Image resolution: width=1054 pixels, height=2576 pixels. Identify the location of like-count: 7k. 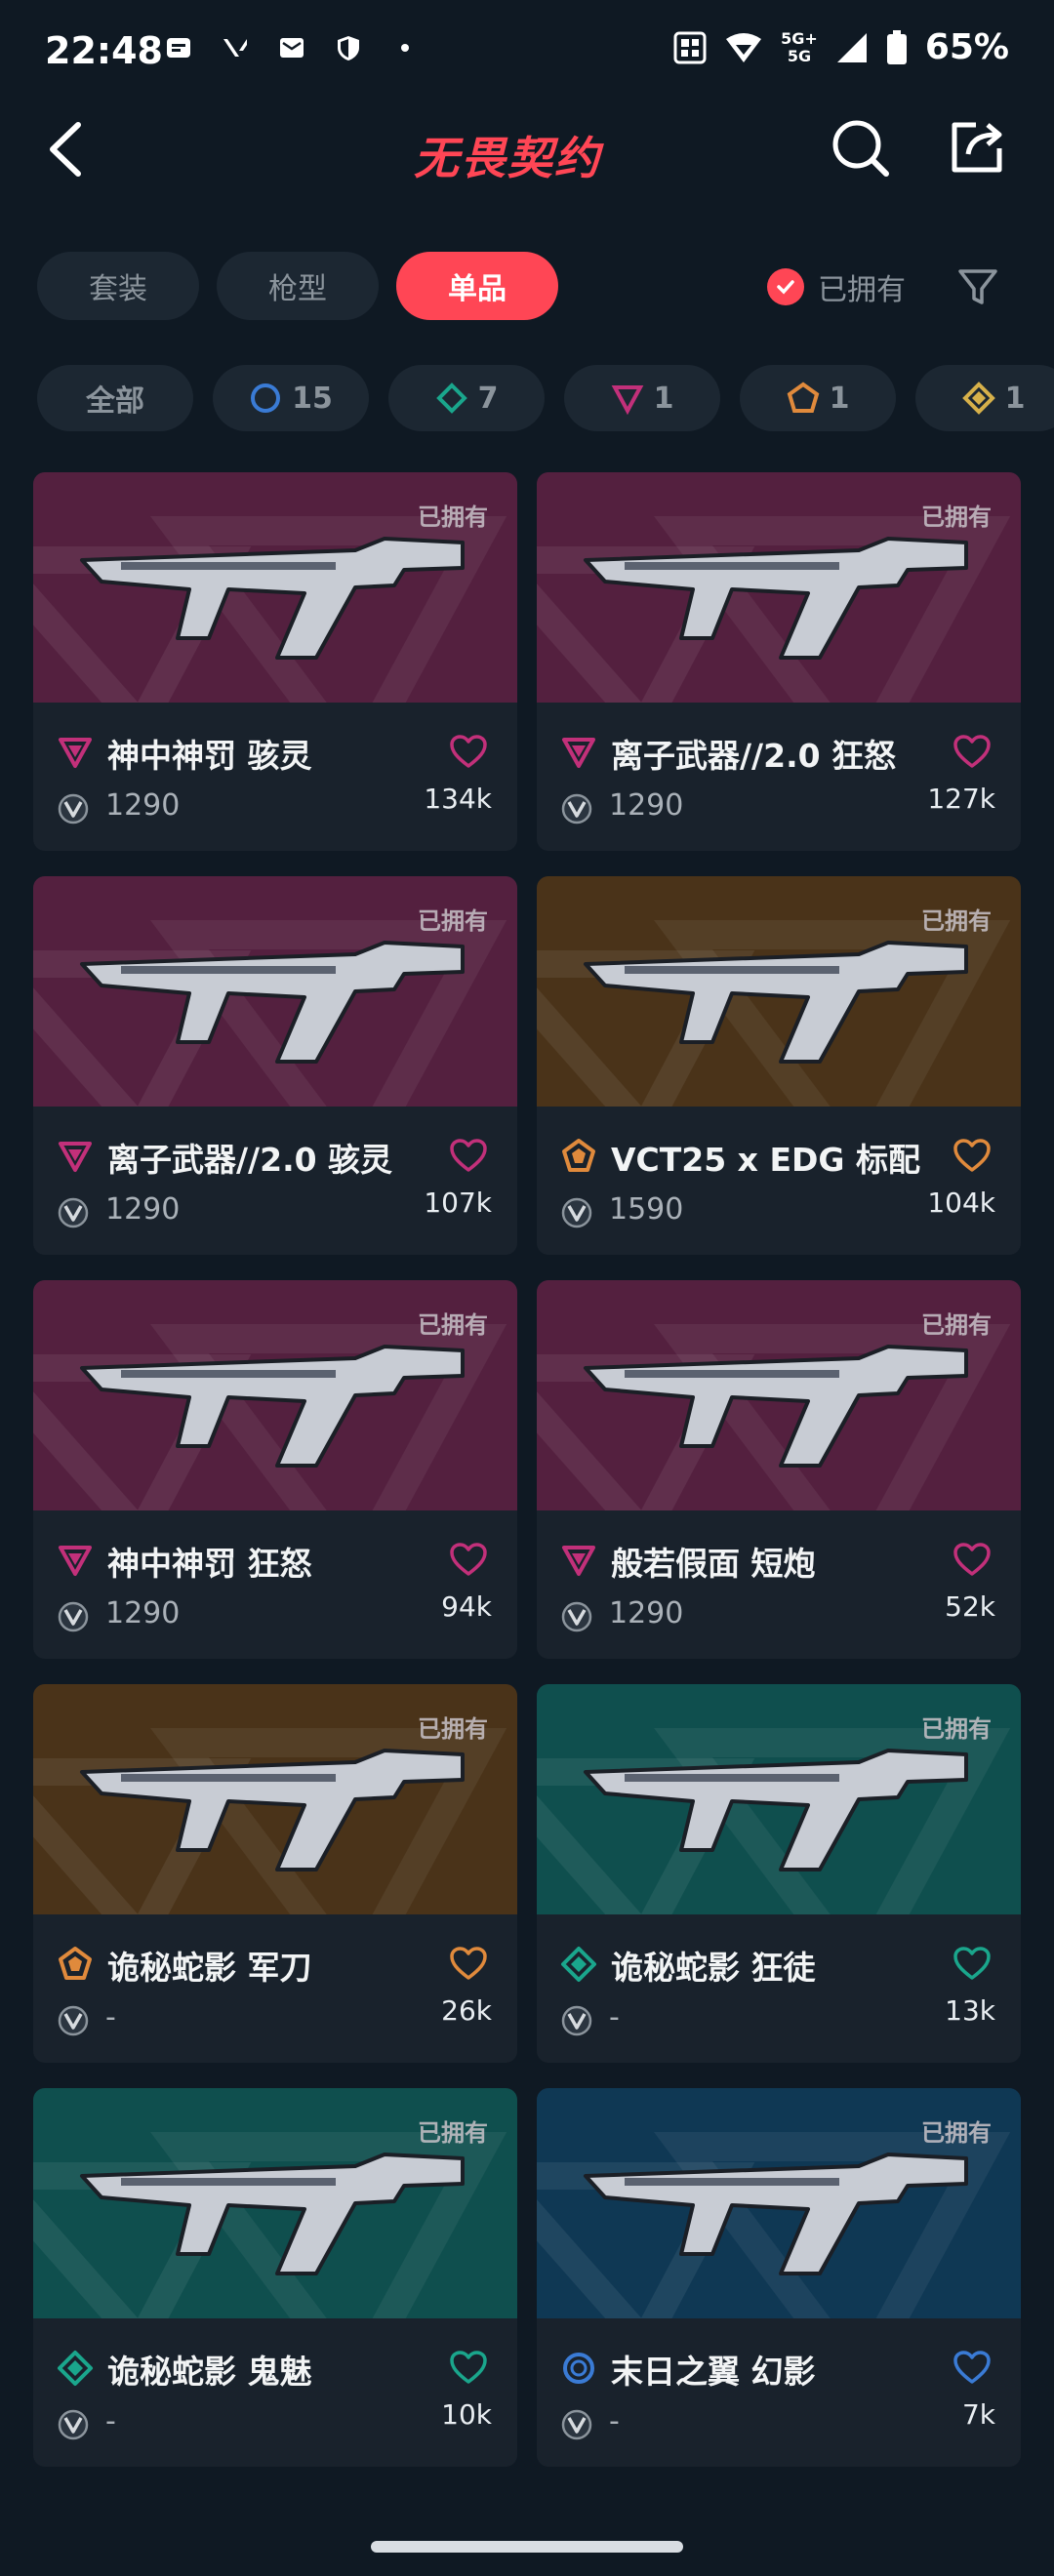
(978, 2414).